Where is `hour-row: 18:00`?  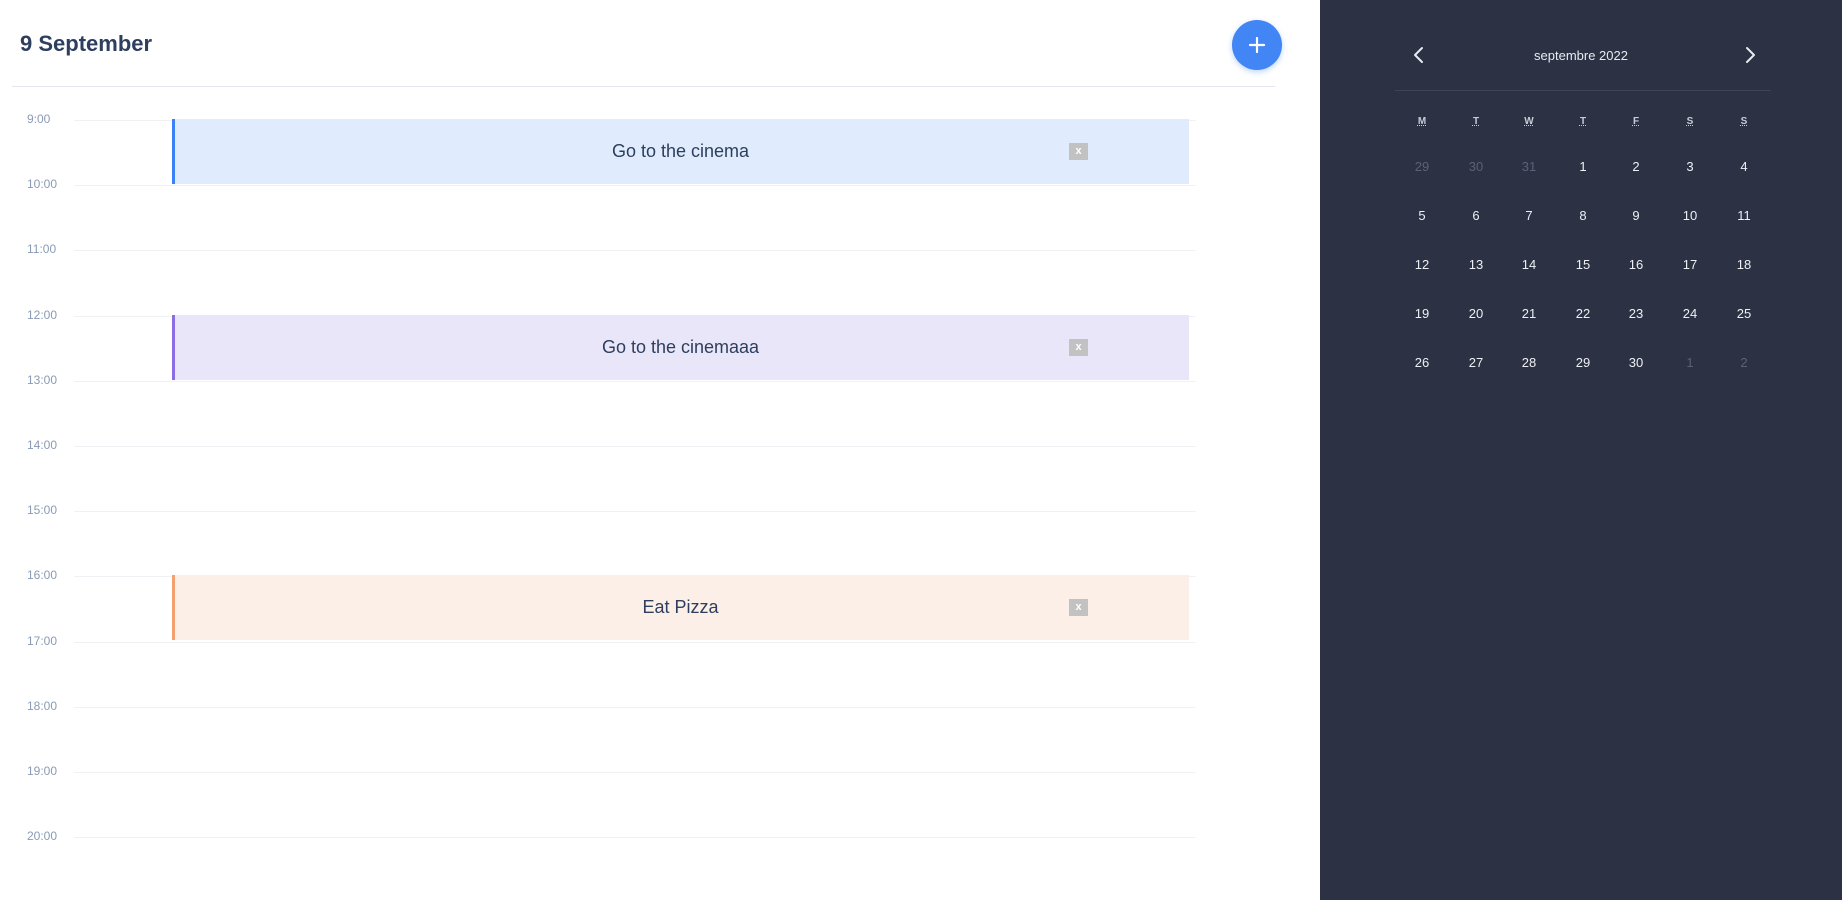 hour-row: 18:00 is located at coordinates (600, 735).